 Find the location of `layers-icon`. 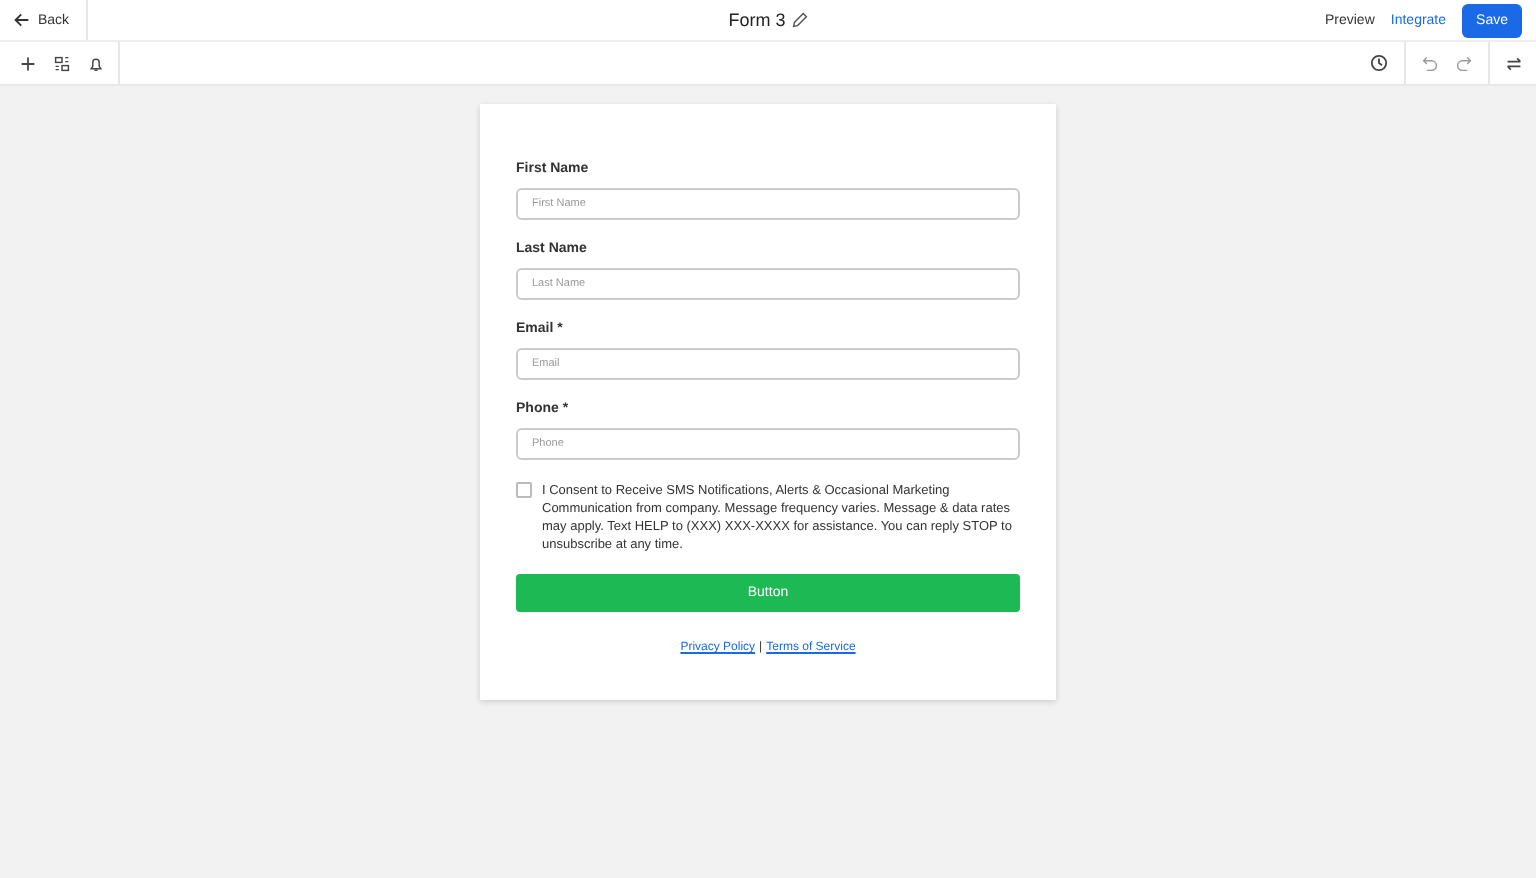

layers-icon is located at coordinates (62, 63).